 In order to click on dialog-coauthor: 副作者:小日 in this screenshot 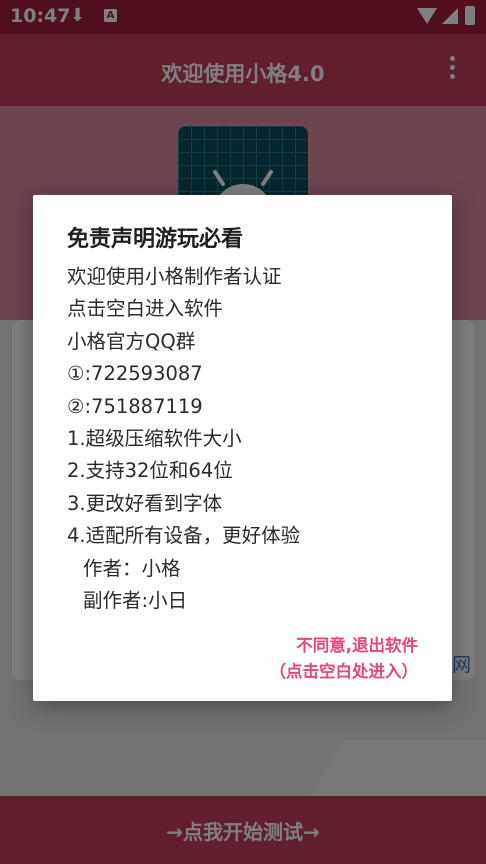, I will do `click(135, 600)`.